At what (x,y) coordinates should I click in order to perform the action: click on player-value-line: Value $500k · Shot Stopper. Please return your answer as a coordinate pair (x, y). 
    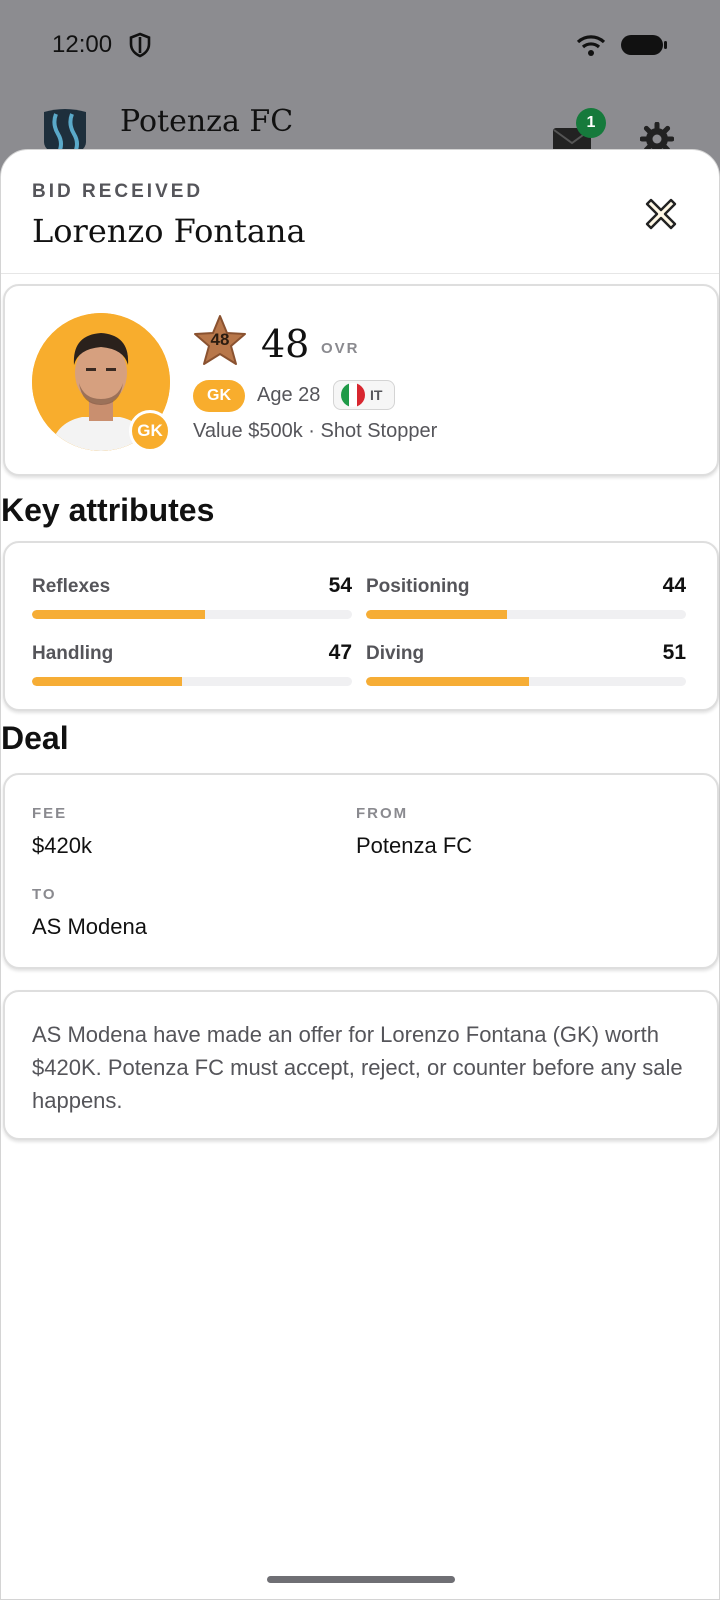
    Looking at the image, I should click on (315, 431).